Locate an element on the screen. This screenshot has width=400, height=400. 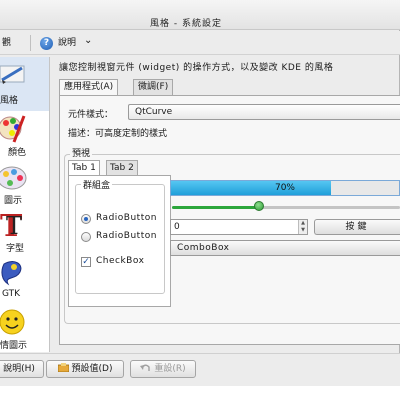
radio-button-1-label: RadioButton is located at coordinates (126, 218).